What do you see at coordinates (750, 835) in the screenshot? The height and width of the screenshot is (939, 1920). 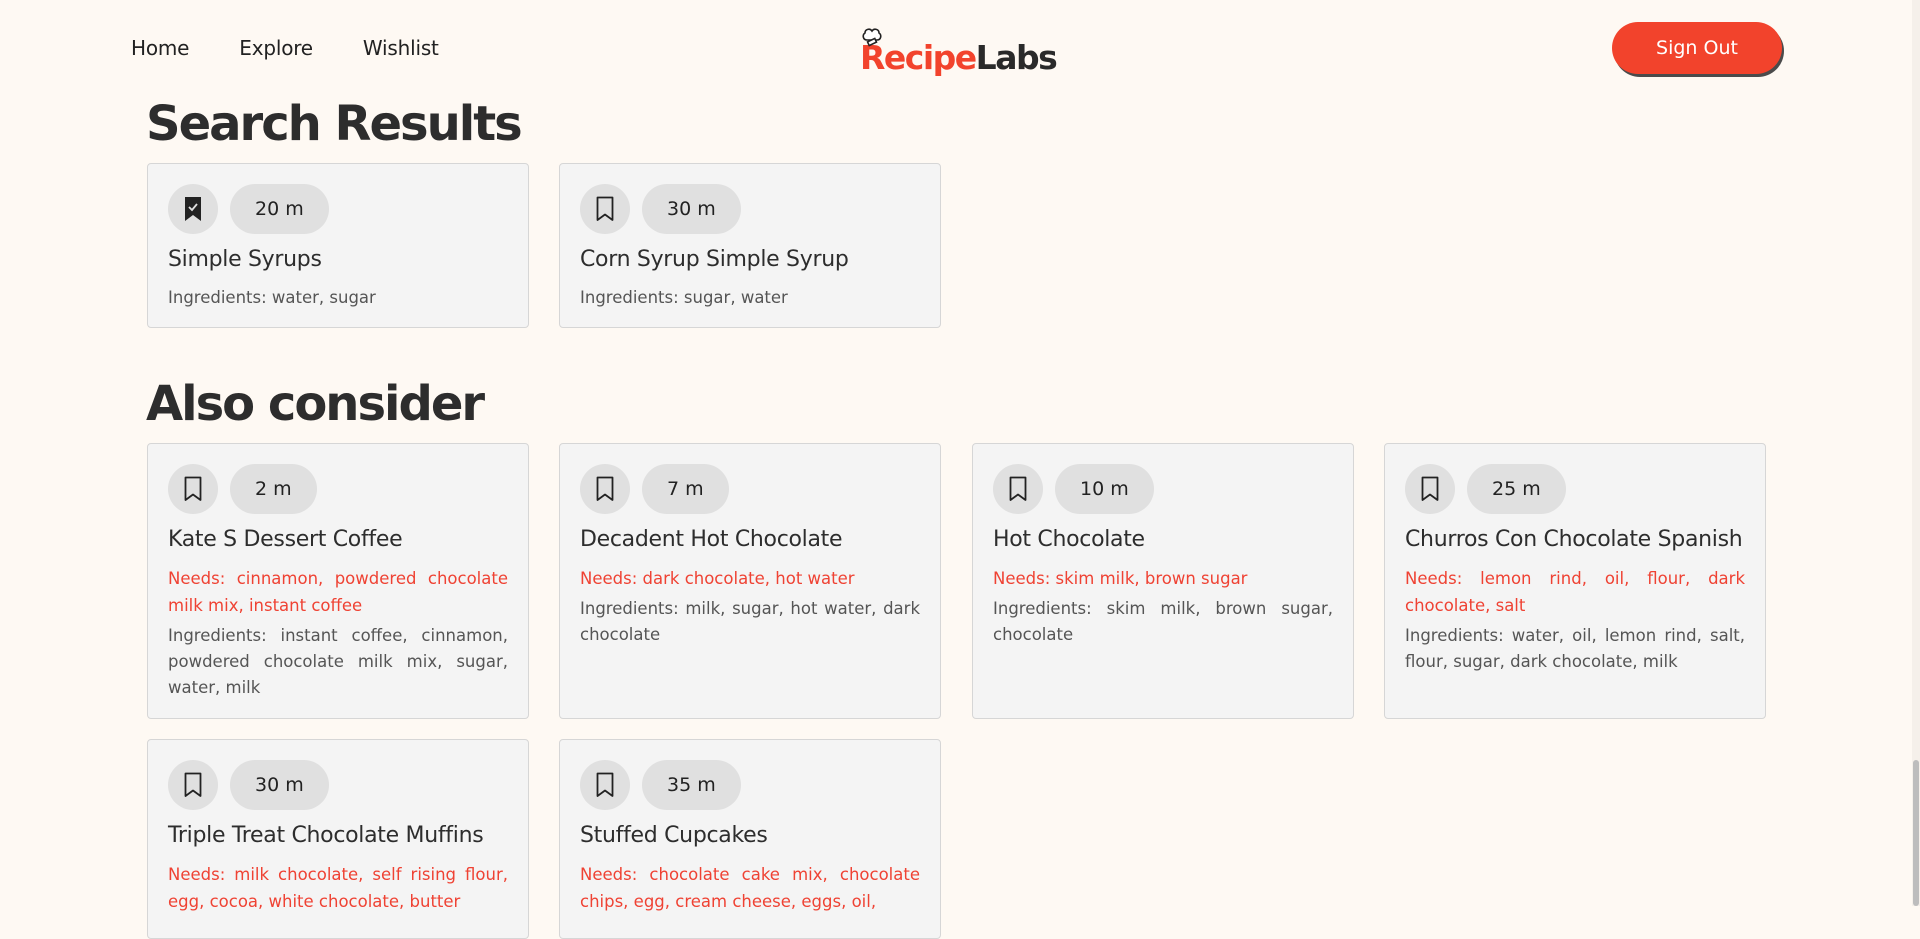 I see `recipe-title: Stuffed Cupcakes` at bounding box center [750, 835].